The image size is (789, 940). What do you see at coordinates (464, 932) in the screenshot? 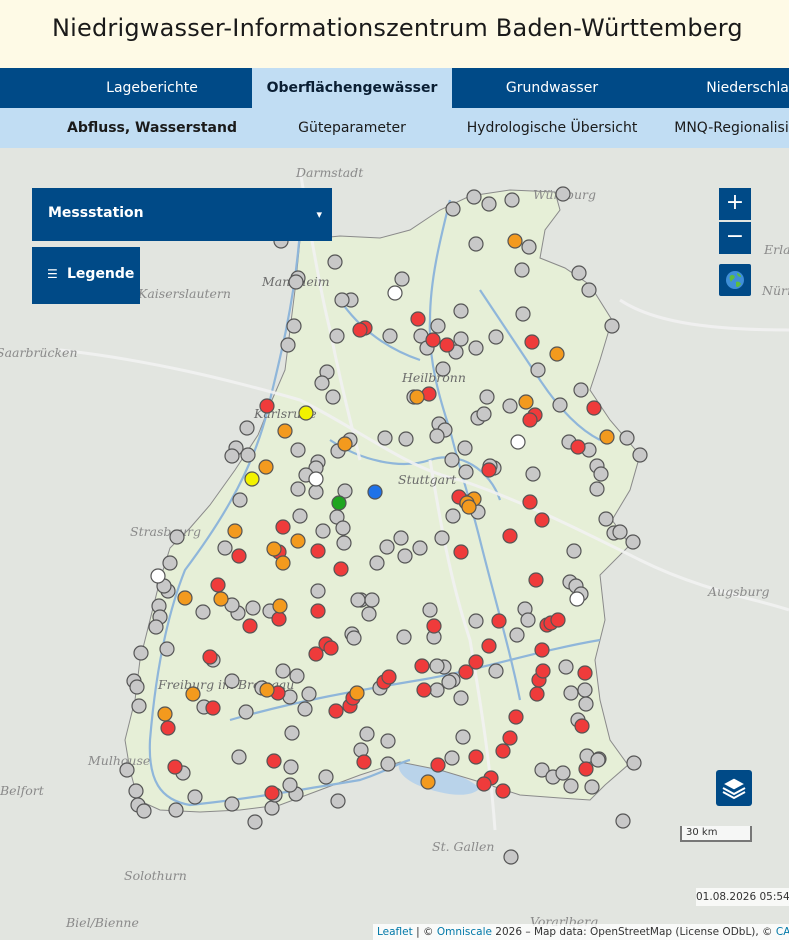
I see `omniscale-link: Omniscale` at bounding box center [464, 932].